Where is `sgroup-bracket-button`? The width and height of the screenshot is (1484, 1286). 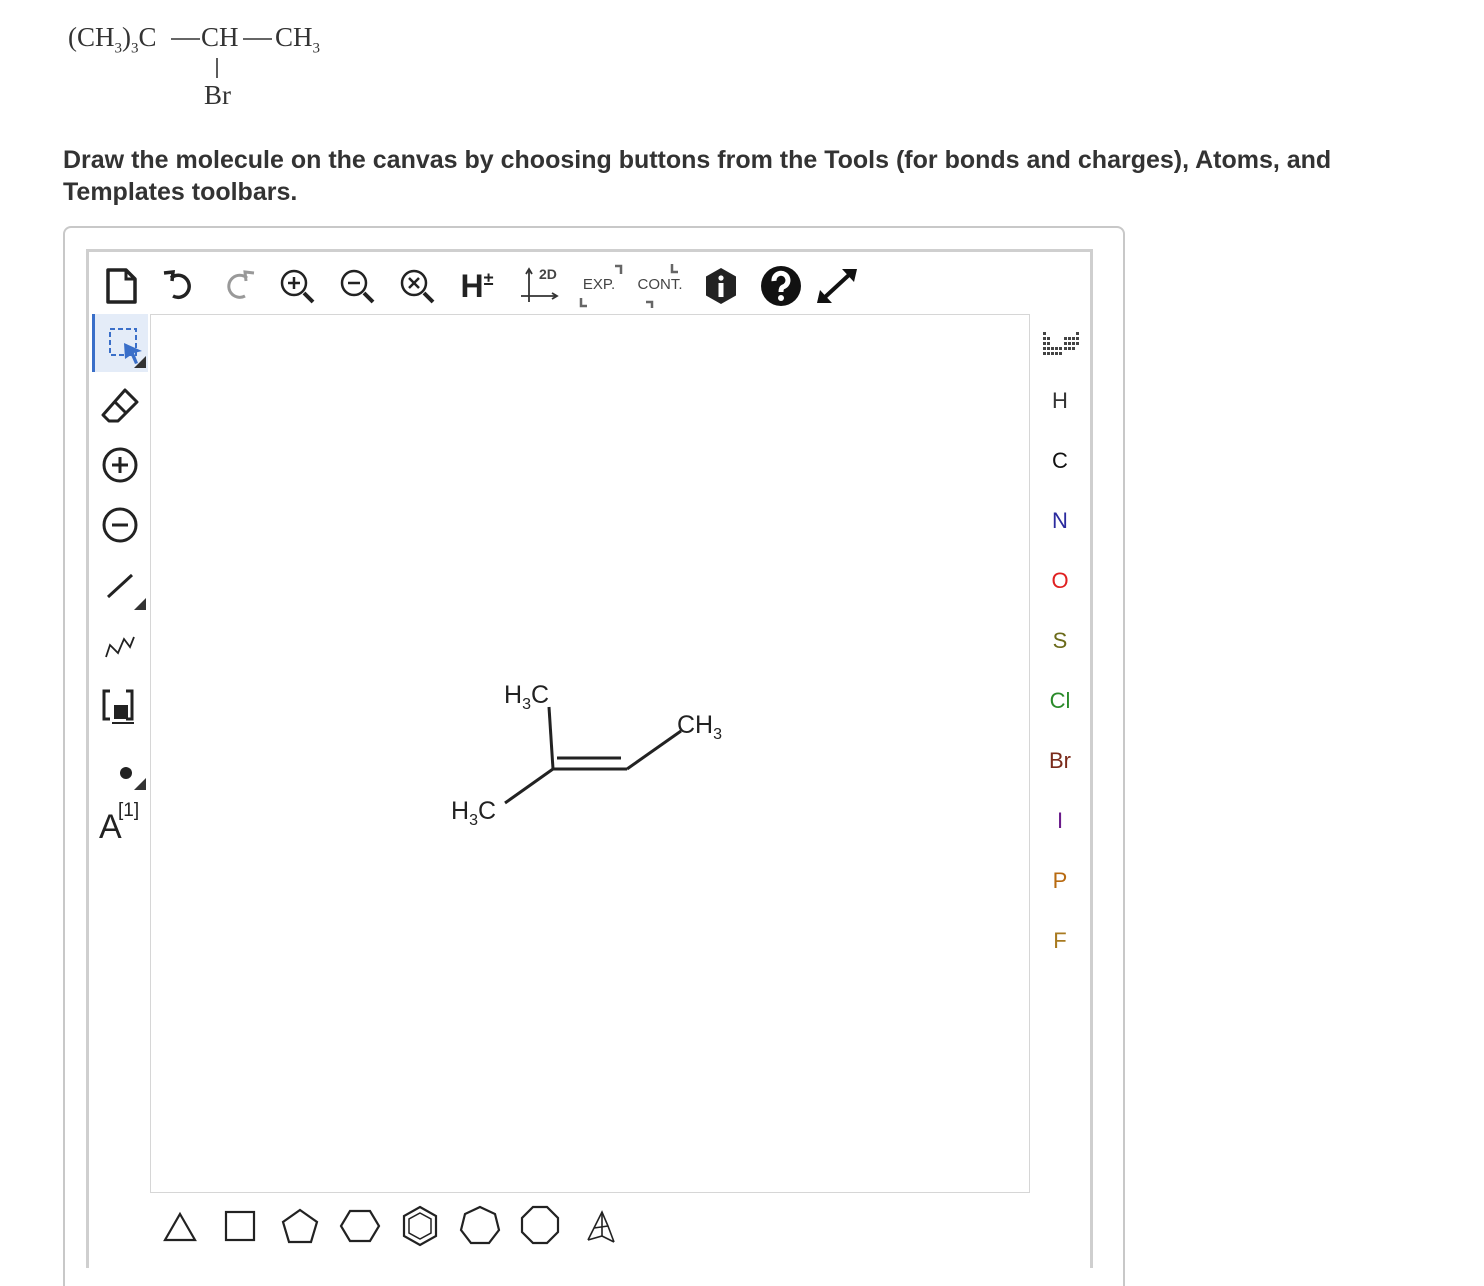 sgroup-bracket-button is located at coordinates (120, 705).